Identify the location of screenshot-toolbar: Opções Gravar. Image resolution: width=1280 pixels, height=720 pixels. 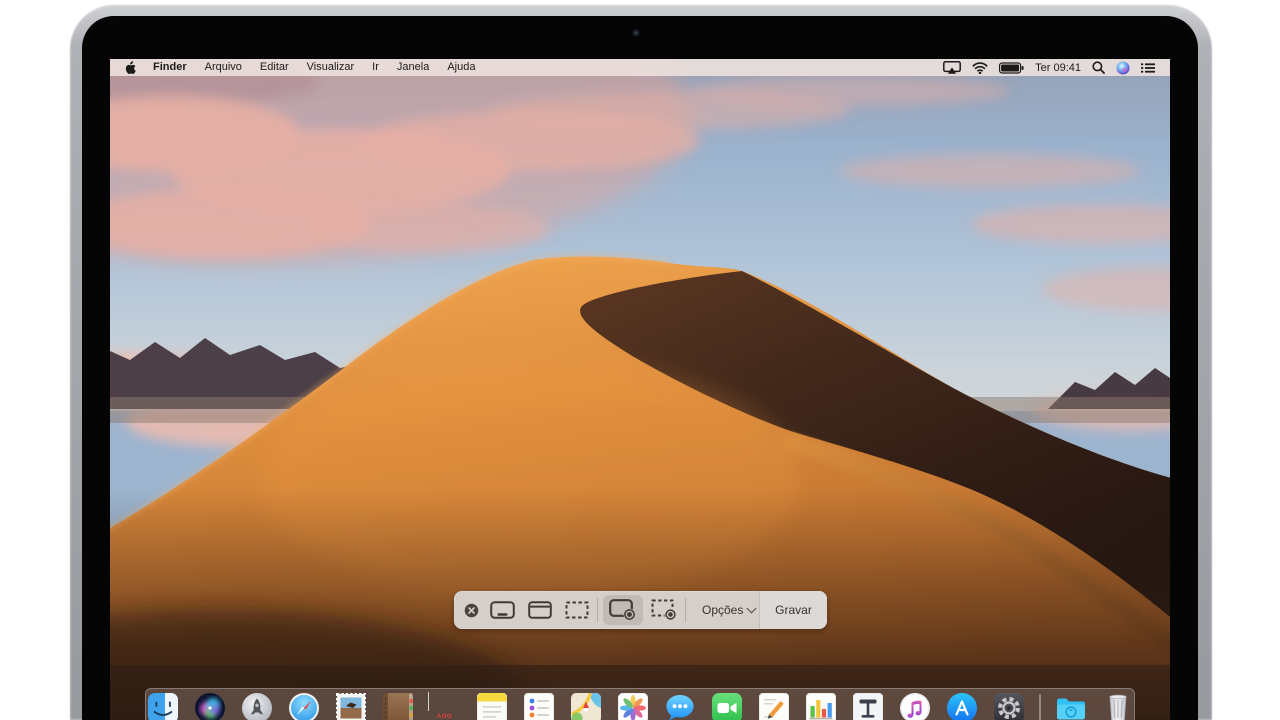
(640, 610).